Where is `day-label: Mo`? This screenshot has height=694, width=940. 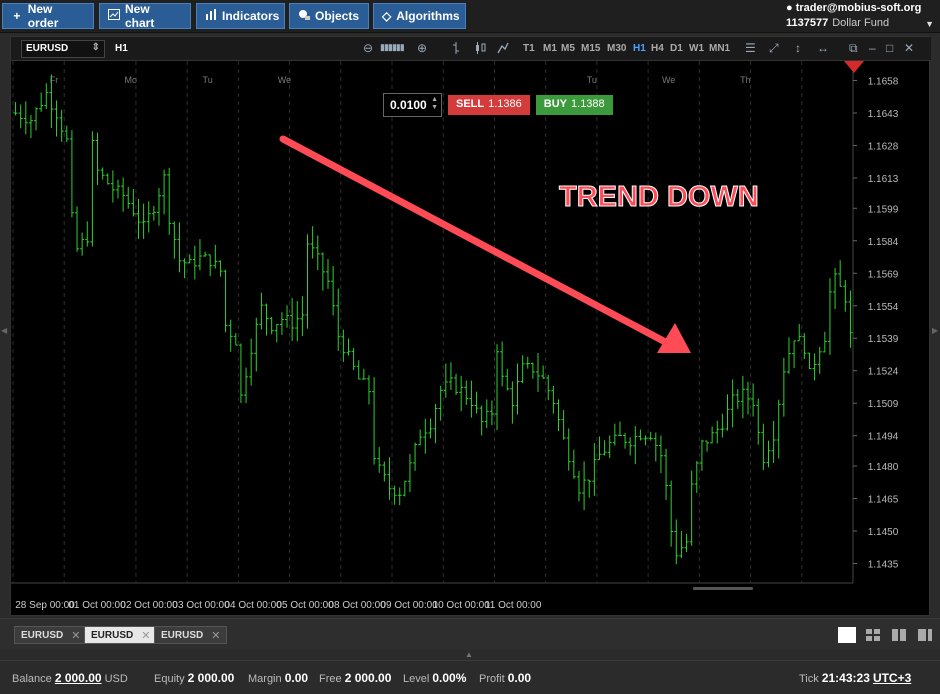 day-label: Mo is located at coordinates (131, 80).